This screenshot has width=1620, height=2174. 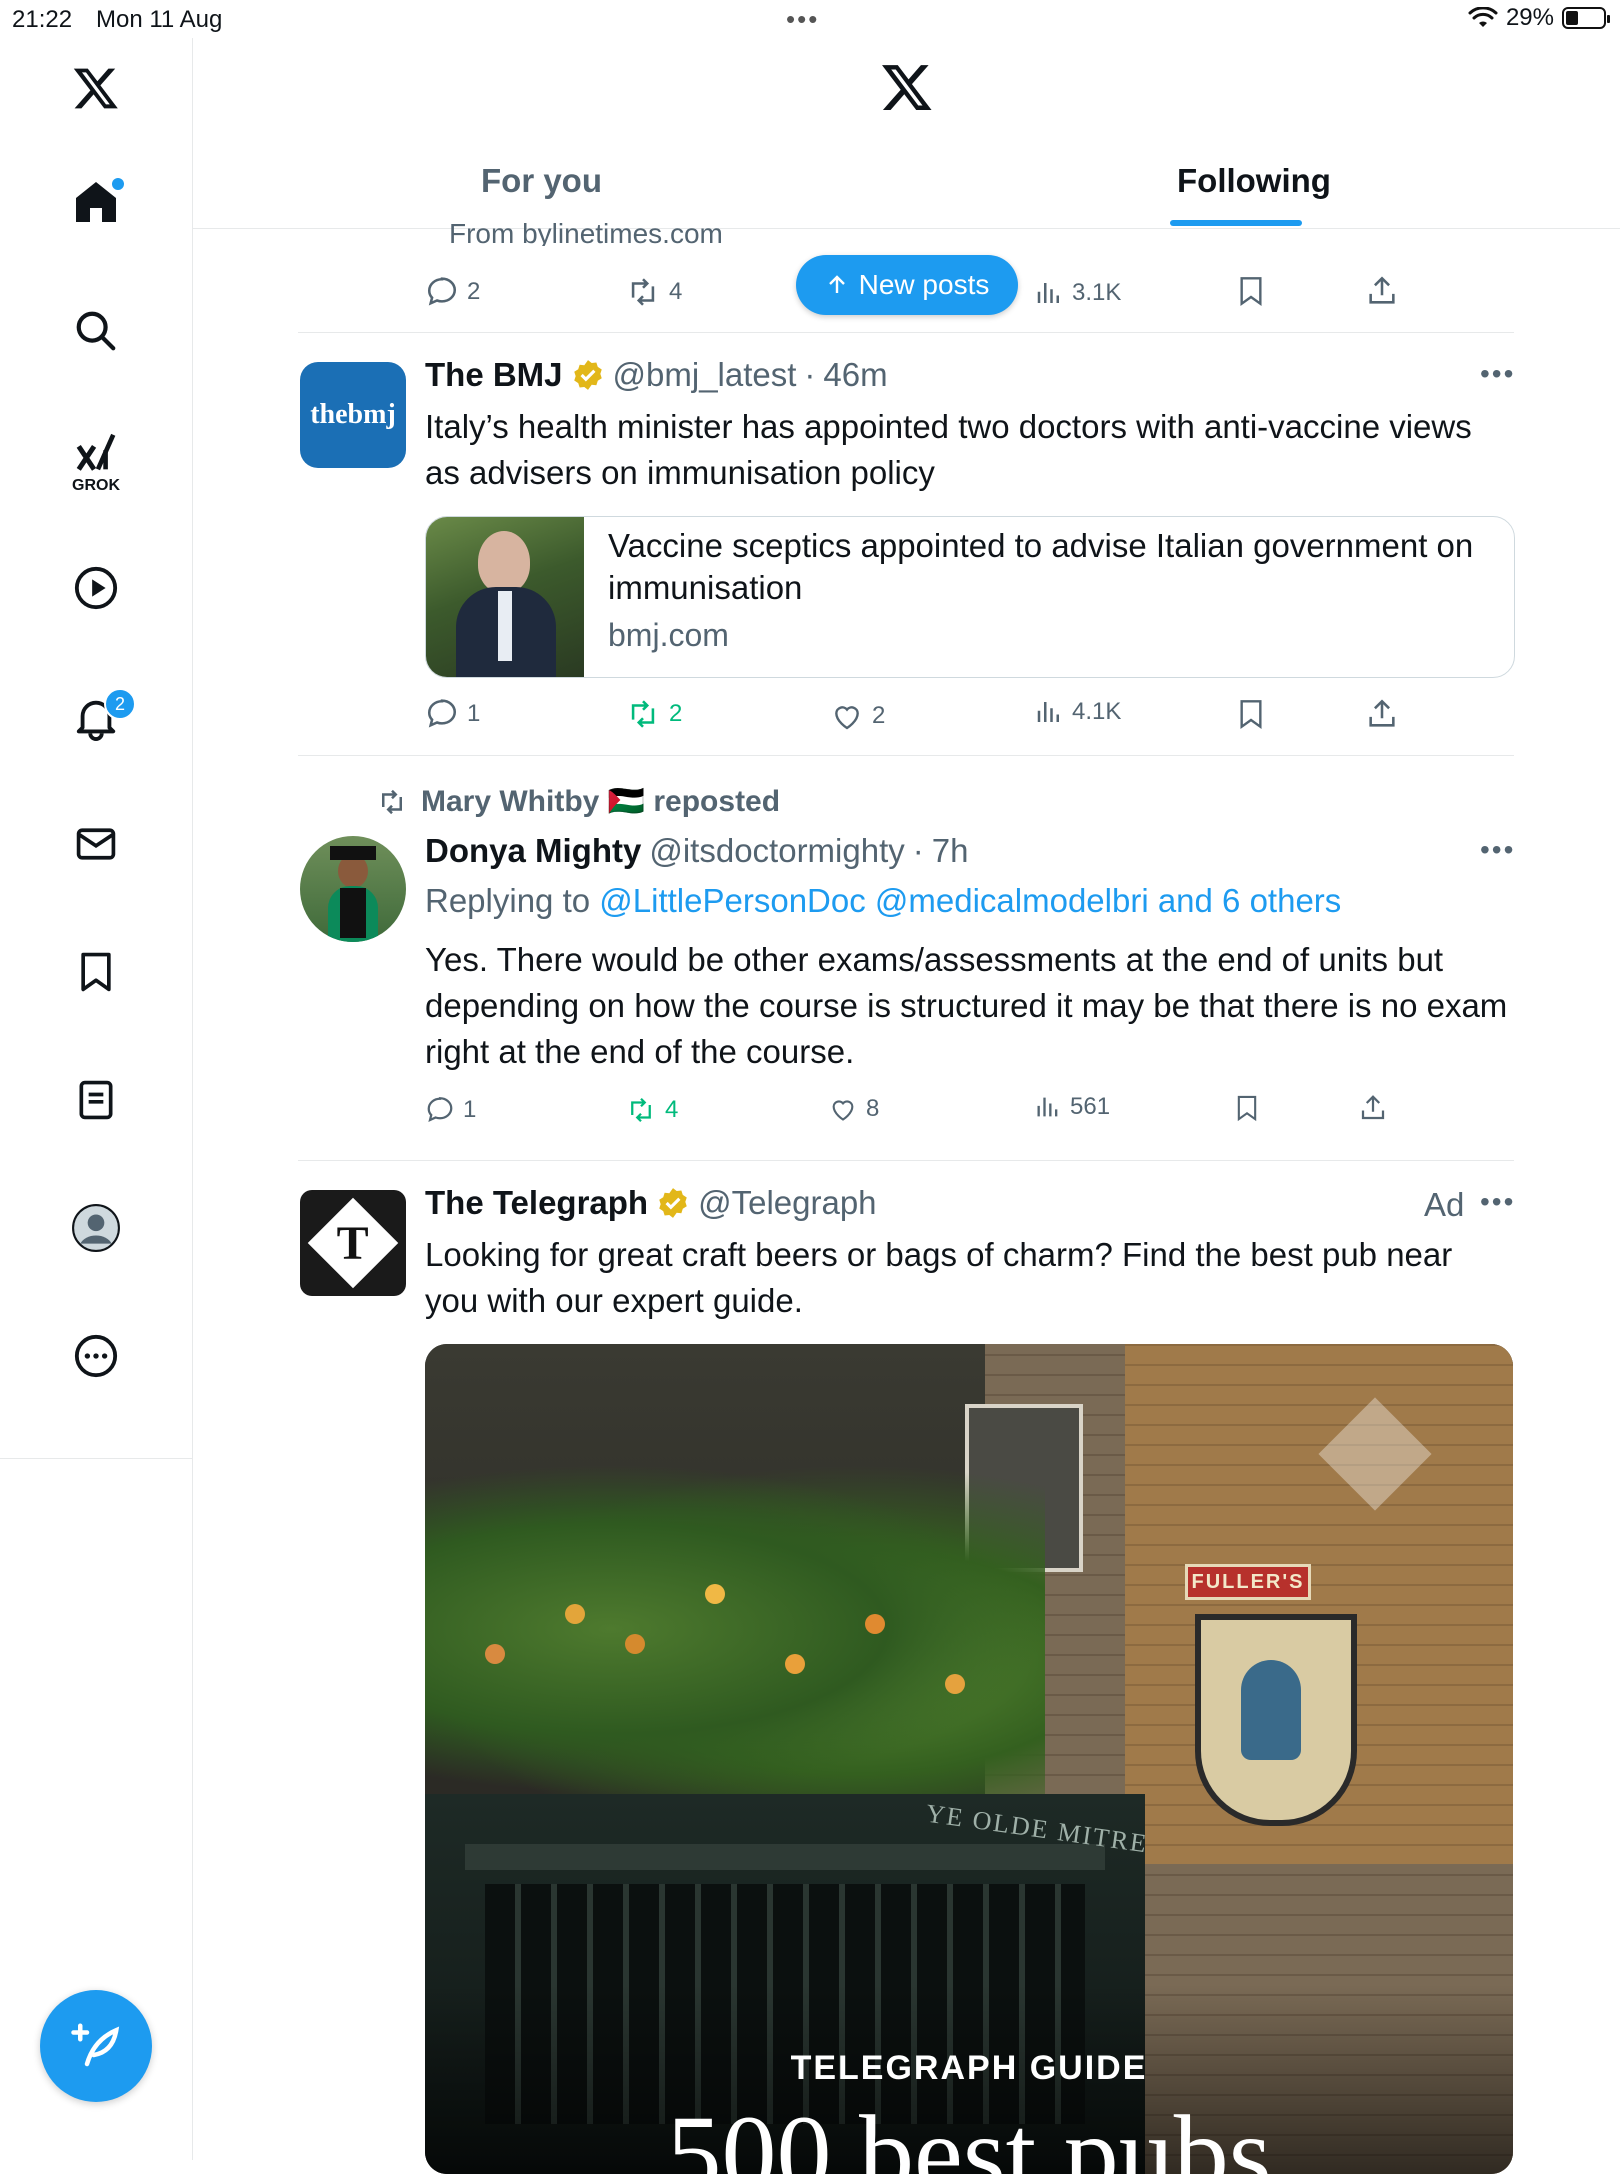 I want to click on compose-button, so click(x=96, y=2046).